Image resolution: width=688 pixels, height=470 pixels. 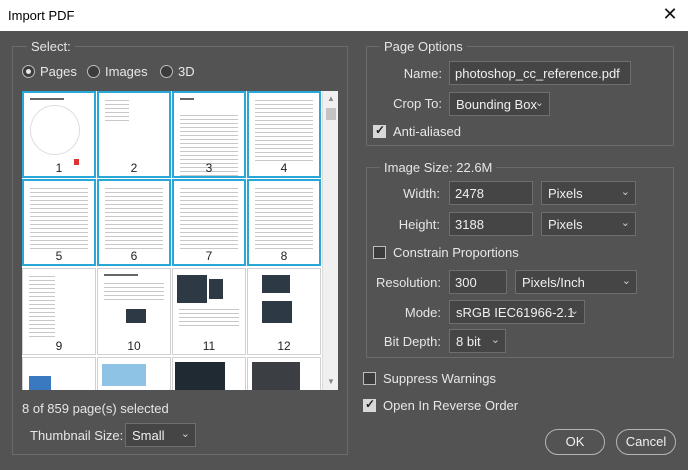 What do you see at coordinates (284, 346) in the screenshot?
I see `page-number: 12` at bounding box center [284, 346].